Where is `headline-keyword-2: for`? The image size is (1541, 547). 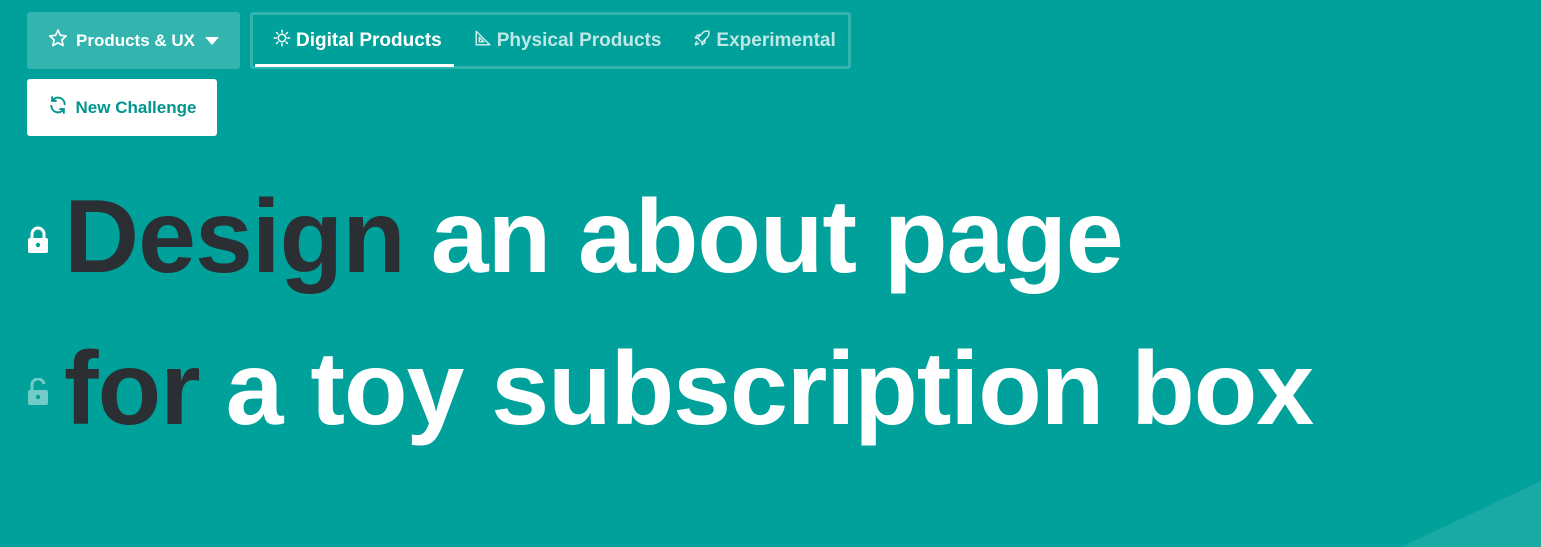 headline-keyword-2: for is located at coordinates (132, 389).